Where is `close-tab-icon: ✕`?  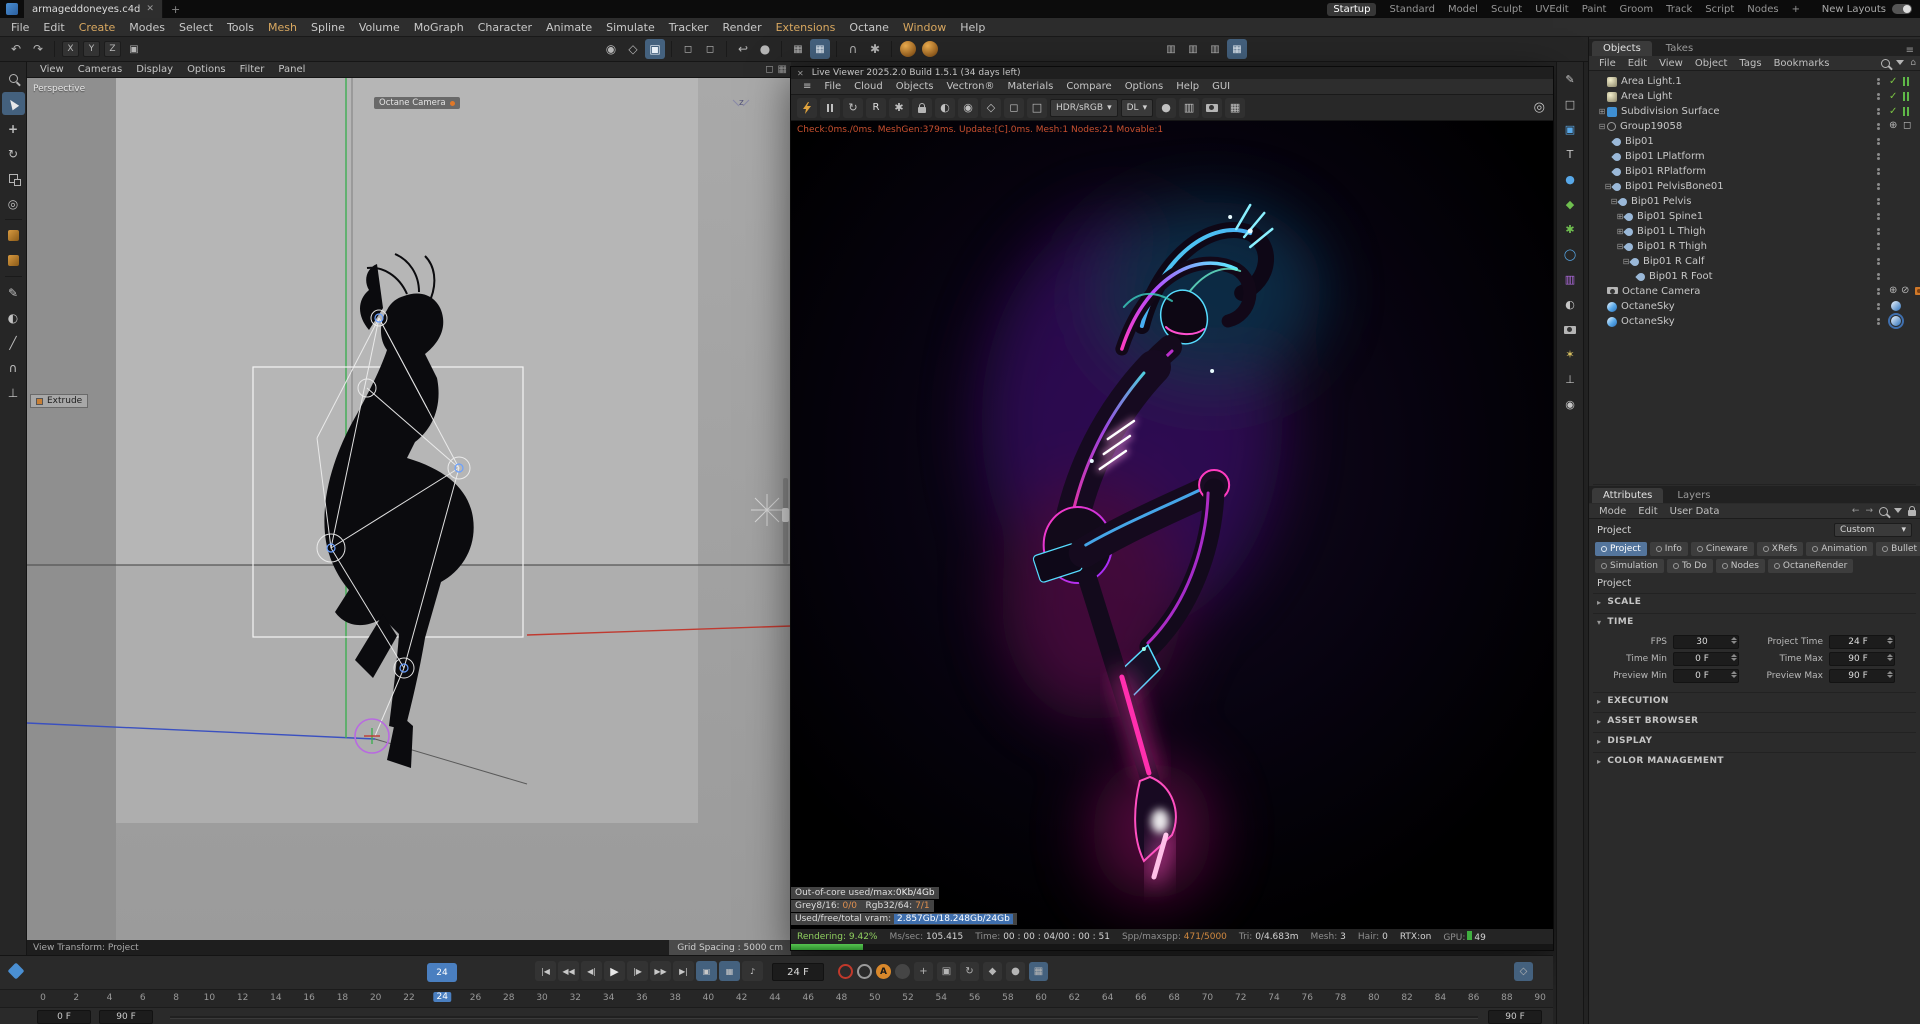
close-tab-icon: ✕ is located at coordinates (150, 9).